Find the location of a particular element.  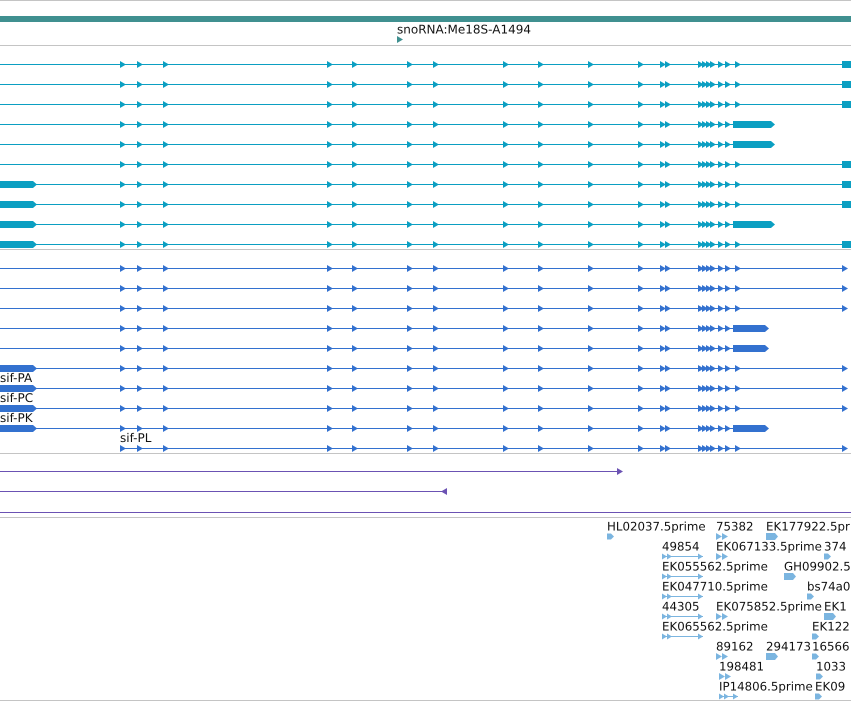

feature-label: EK177922.5pr is located at coordinates (808, 526).